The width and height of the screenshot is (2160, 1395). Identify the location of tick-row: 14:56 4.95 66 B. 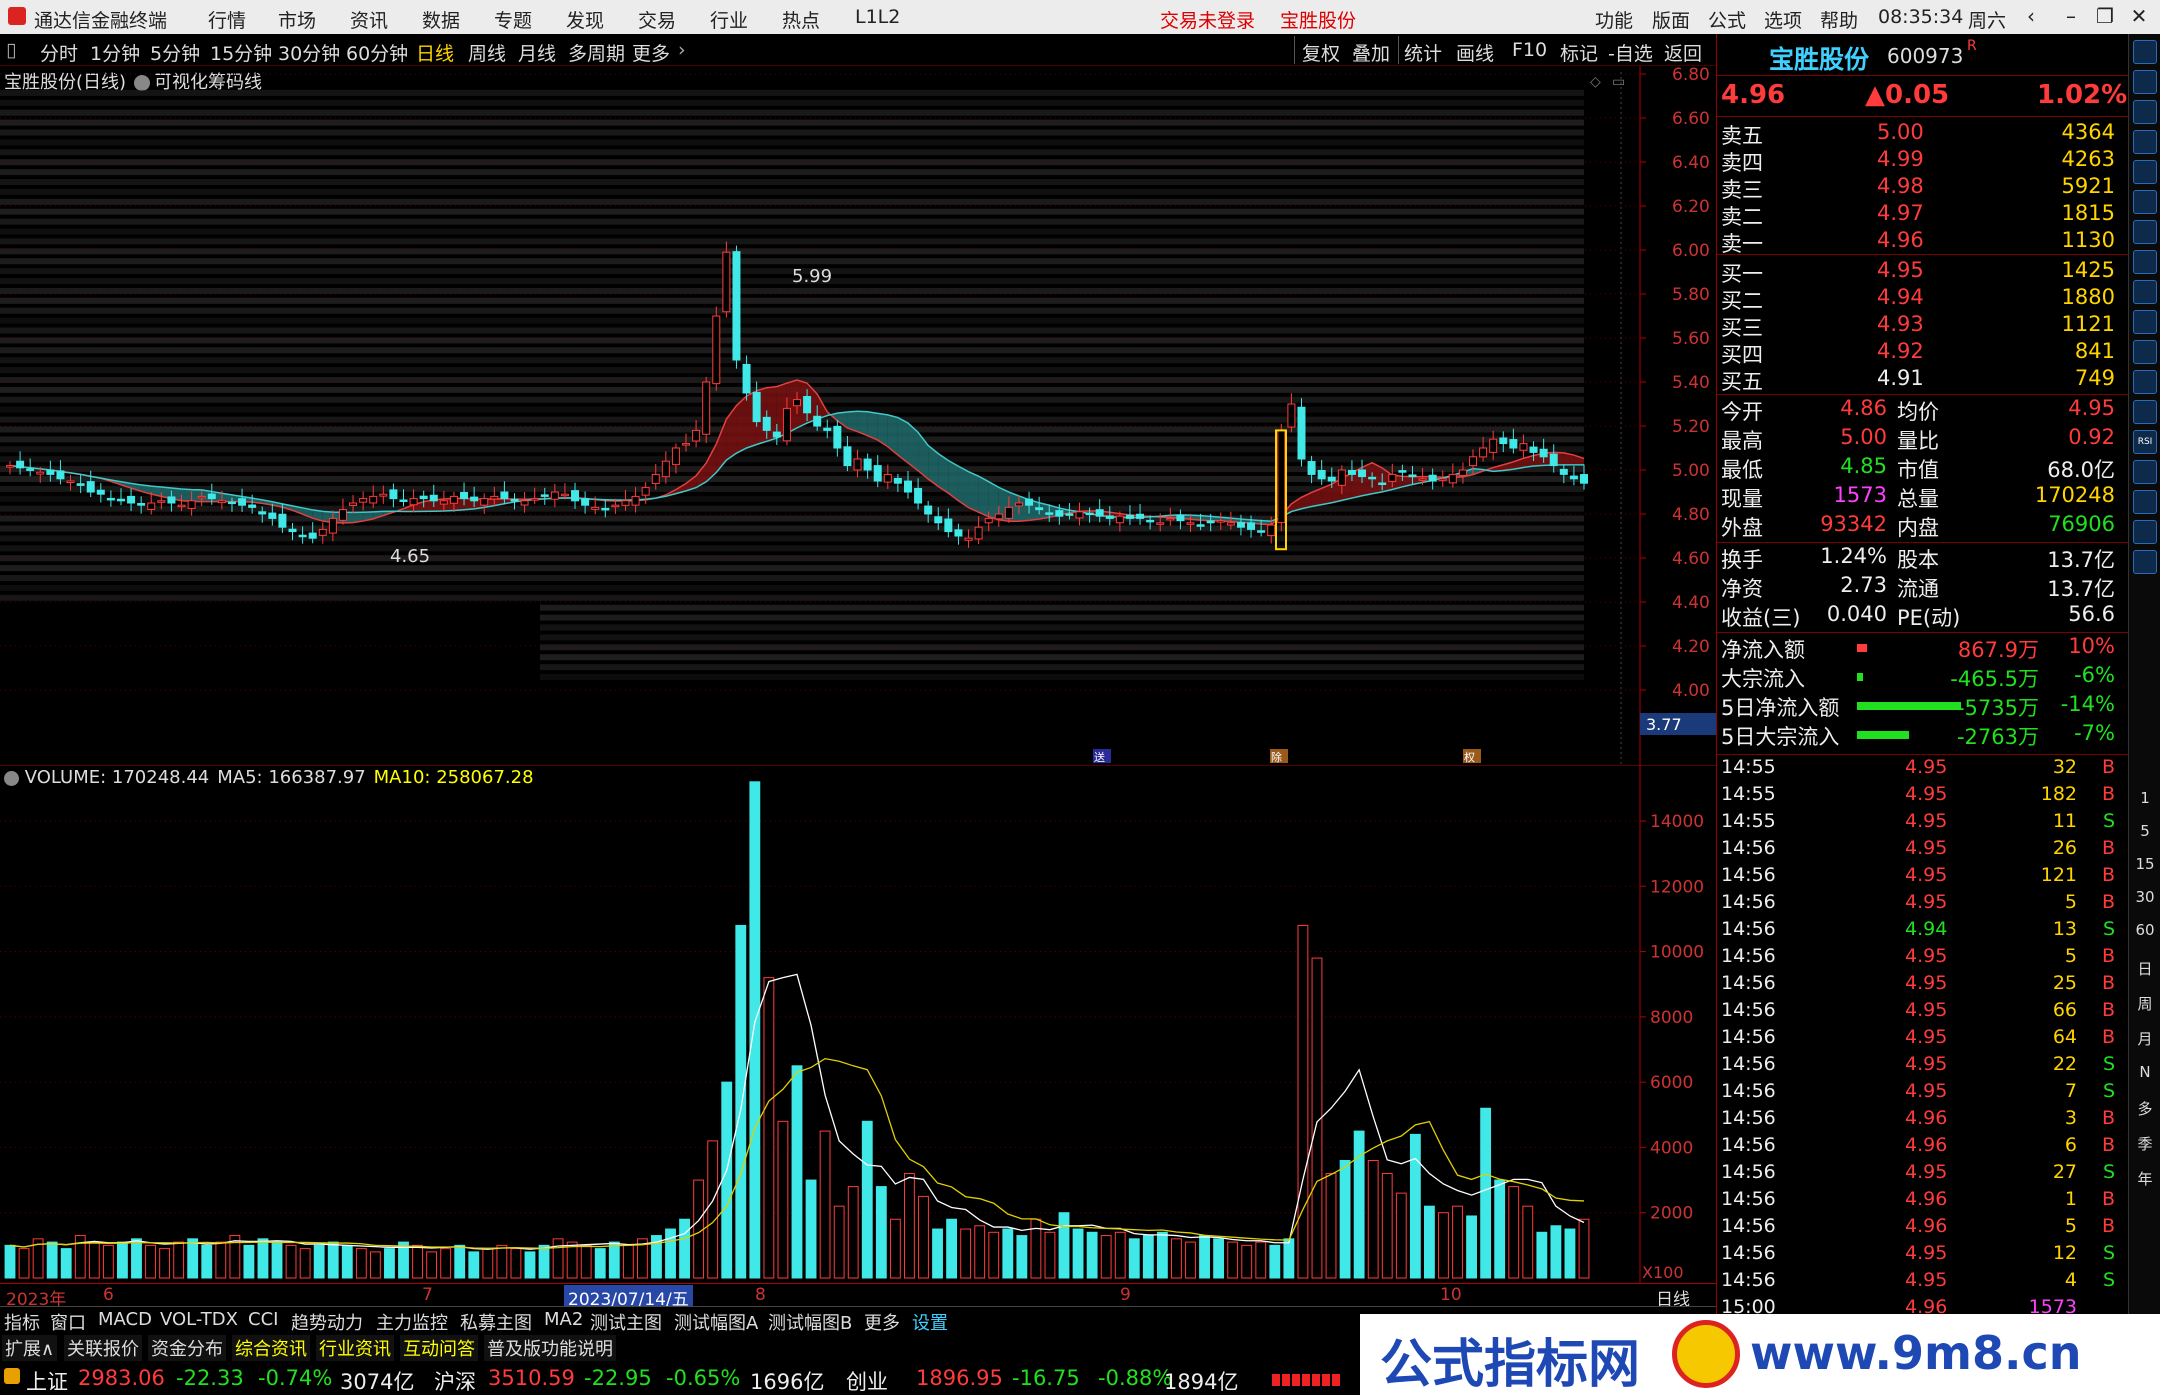
(1923, 1012).